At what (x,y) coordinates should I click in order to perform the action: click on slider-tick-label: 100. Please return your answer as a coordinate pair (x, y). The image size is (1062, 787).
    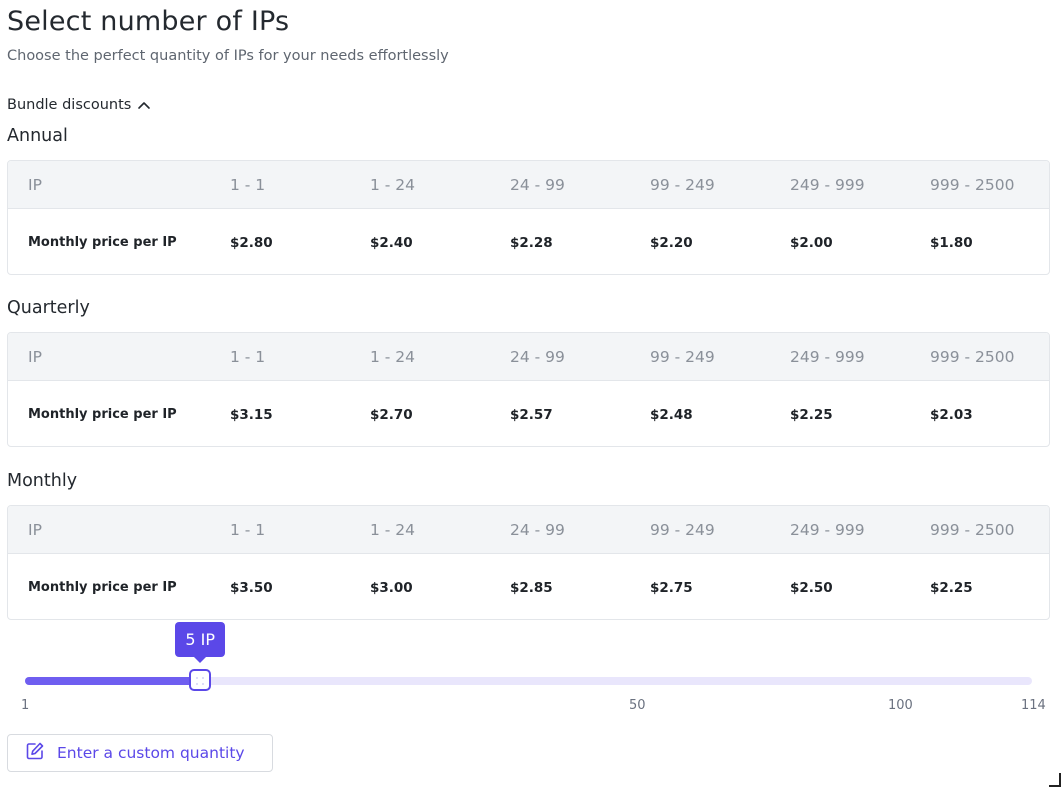
    Looking at the image, I should click on (900, 705).